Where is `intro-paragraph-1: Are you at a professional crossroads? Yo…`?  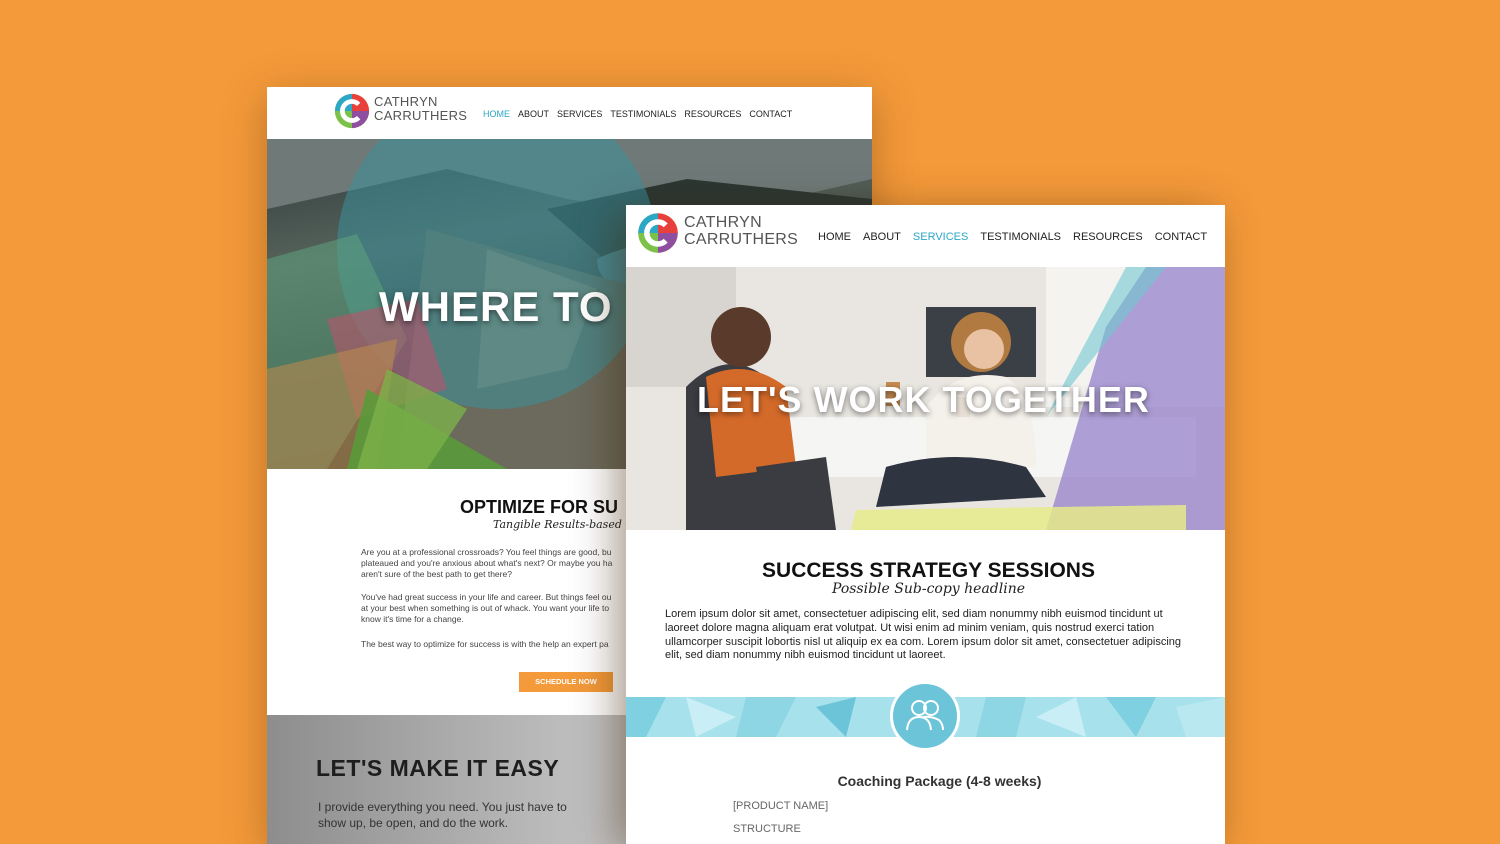
intro-paragraph-1: Are you at a professional crossroads? Yo… is located at coordinates (486, 563).